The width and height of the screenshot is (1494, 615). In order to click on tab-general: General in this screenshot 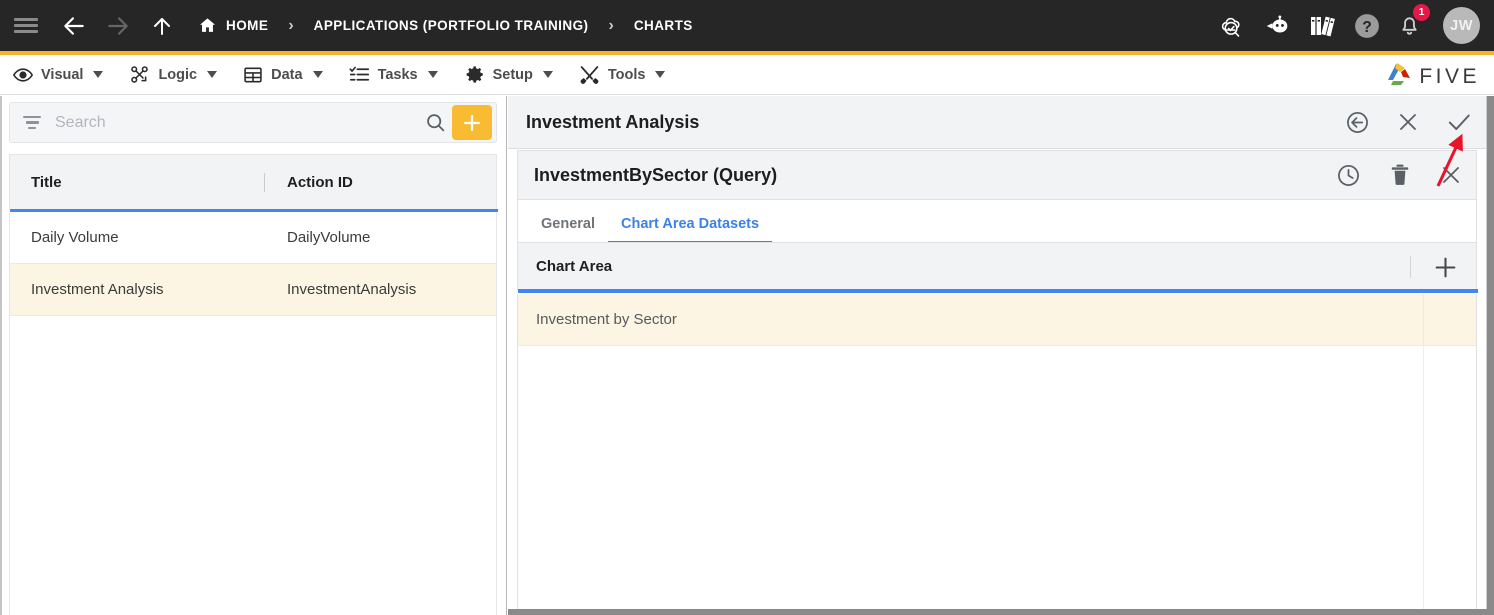, I will do `click(568, 229)`.